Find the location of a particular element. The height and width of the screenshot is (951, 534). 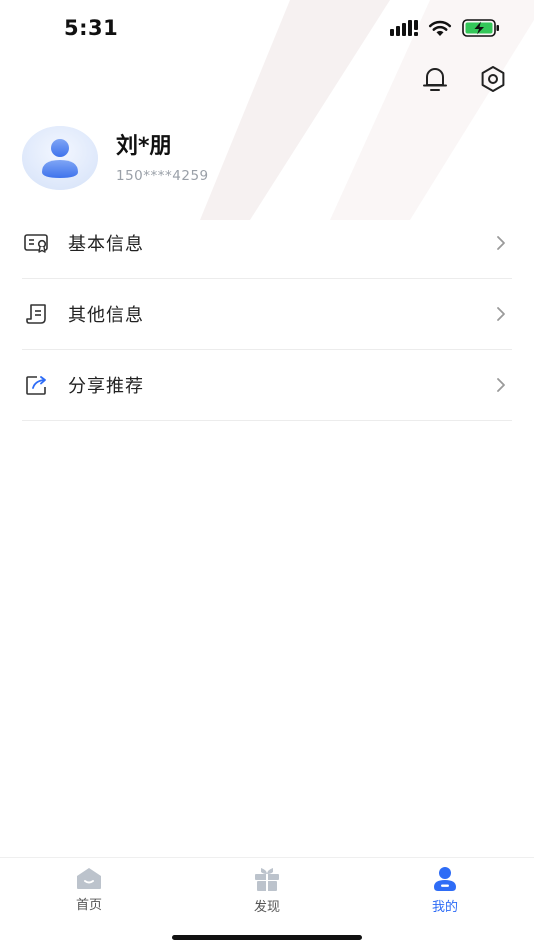

settings-button is located at coordinates (493, 79).